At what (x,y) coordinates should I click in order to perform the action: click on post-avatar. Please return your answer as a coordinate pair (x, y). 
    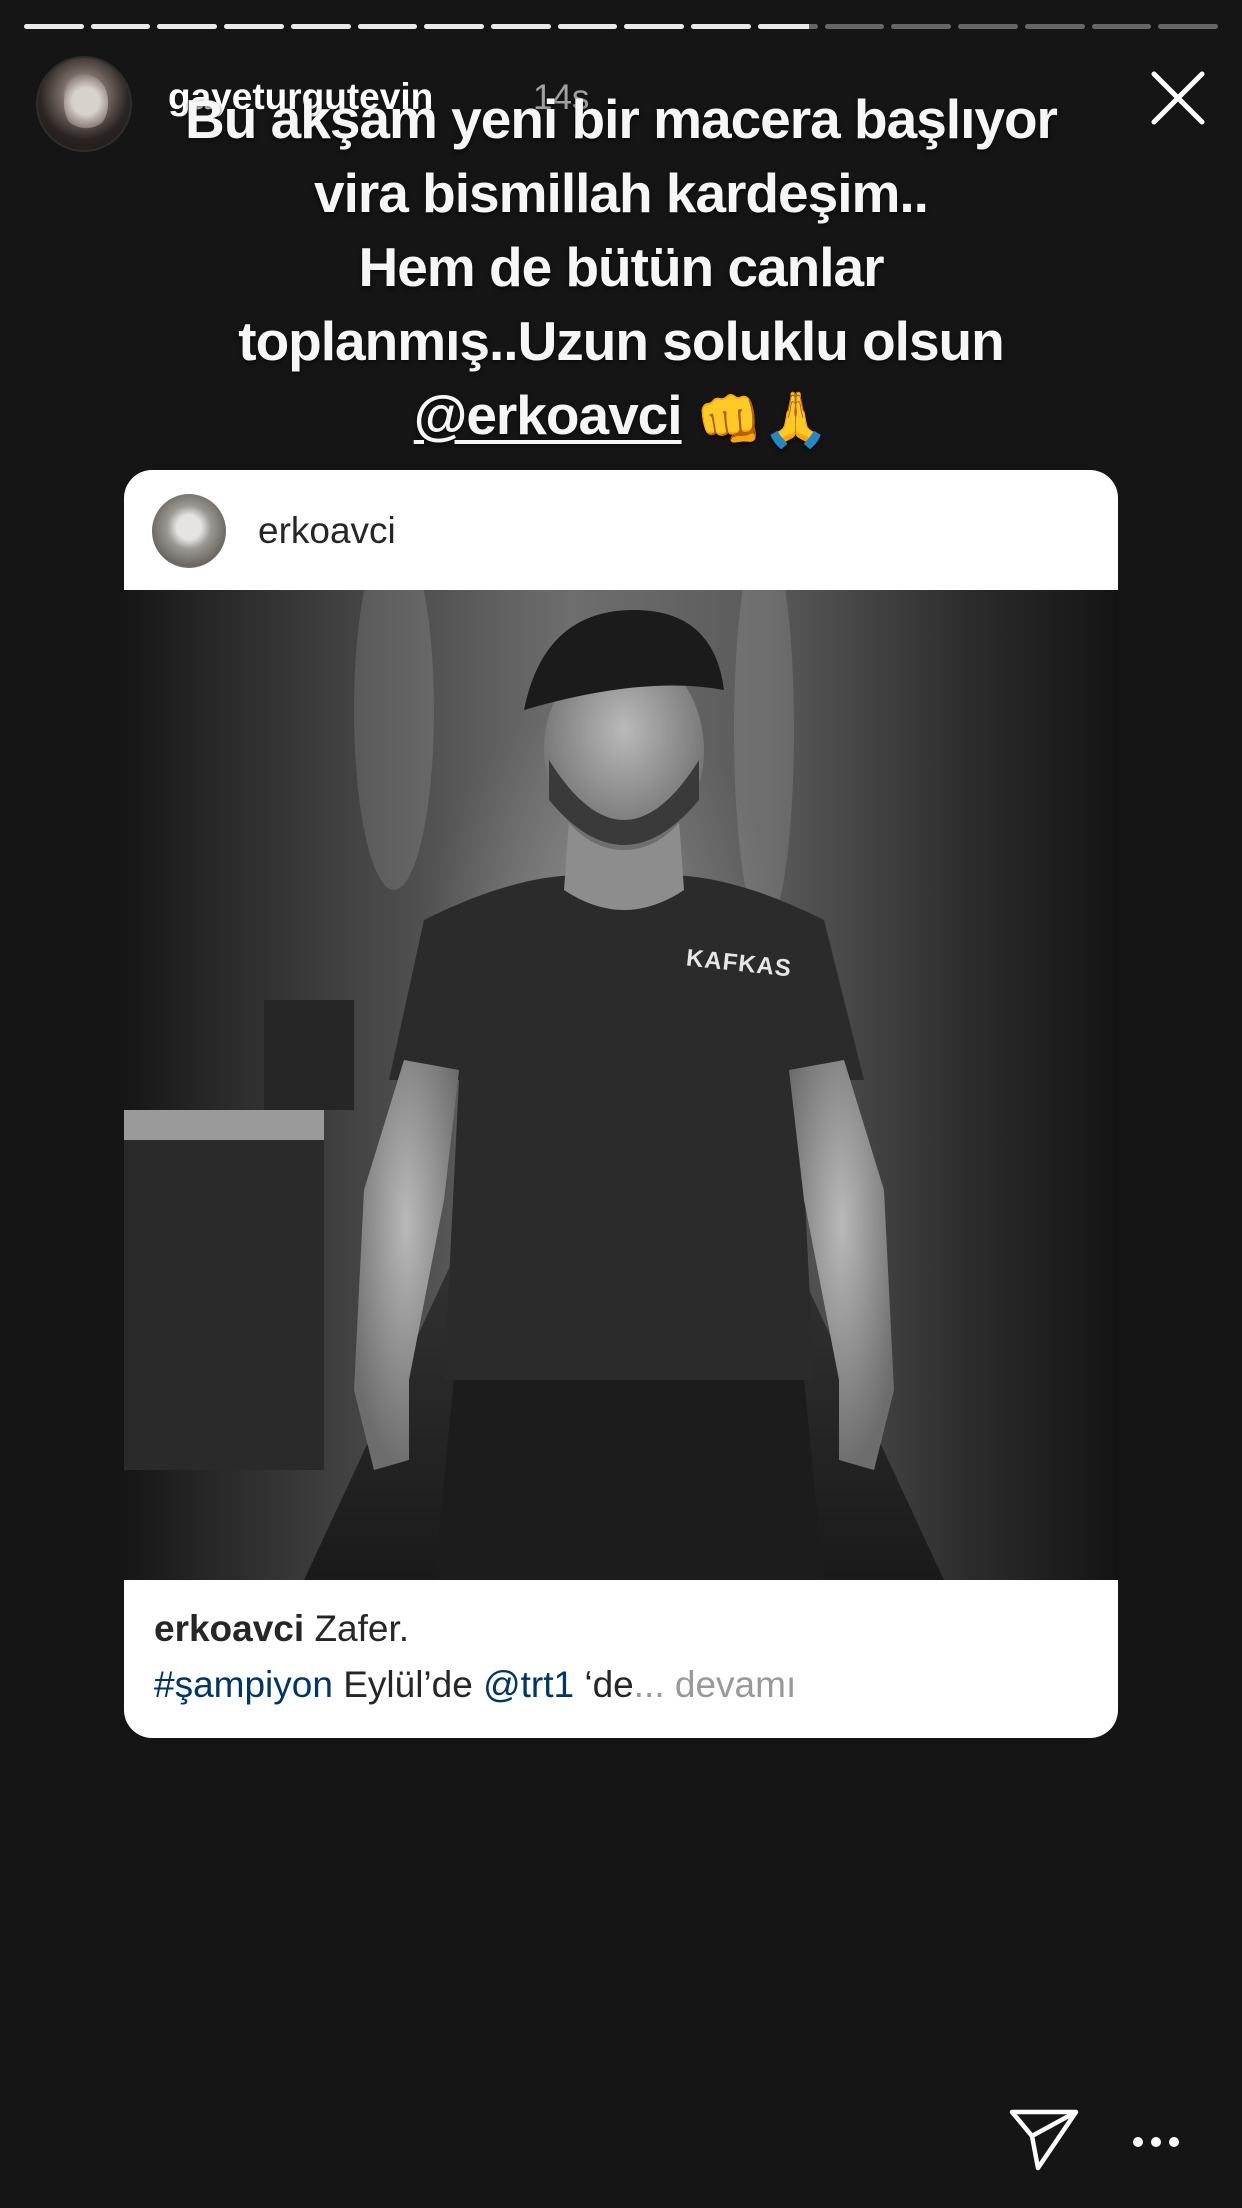
    Looking at the image, I should click on (189, 531).